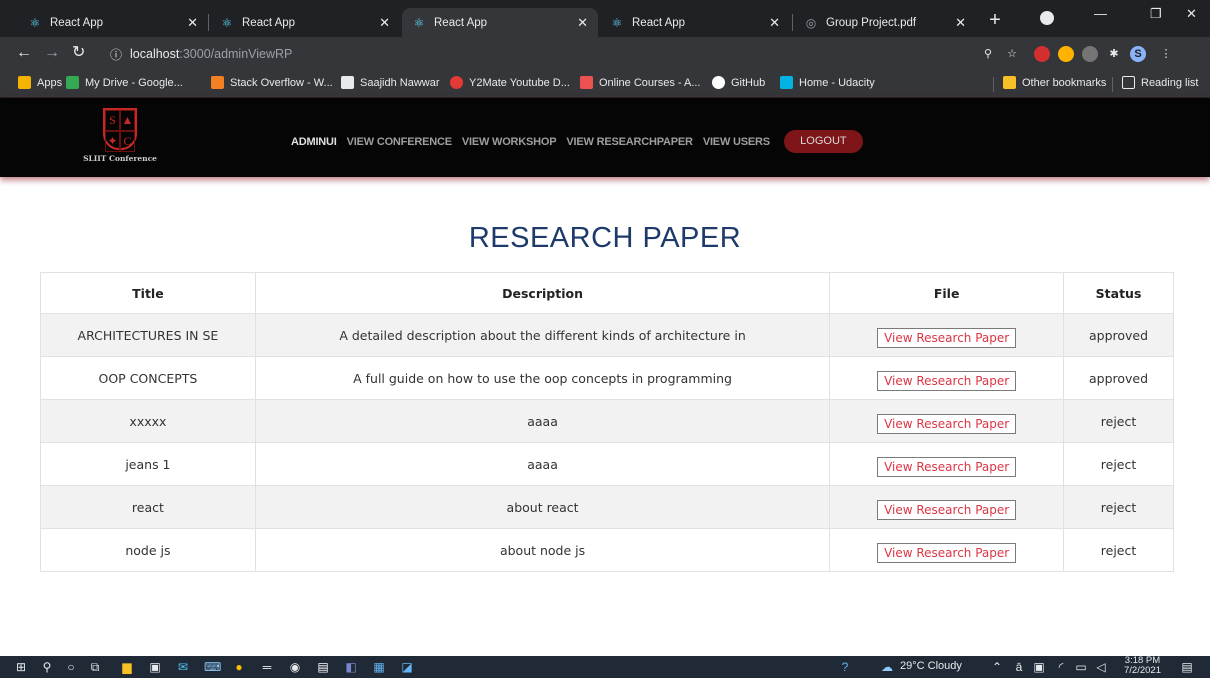 The width and height of the screenshot is (1210, 678). I want to click on bookmark-apps: Apps, so click(40, 82).